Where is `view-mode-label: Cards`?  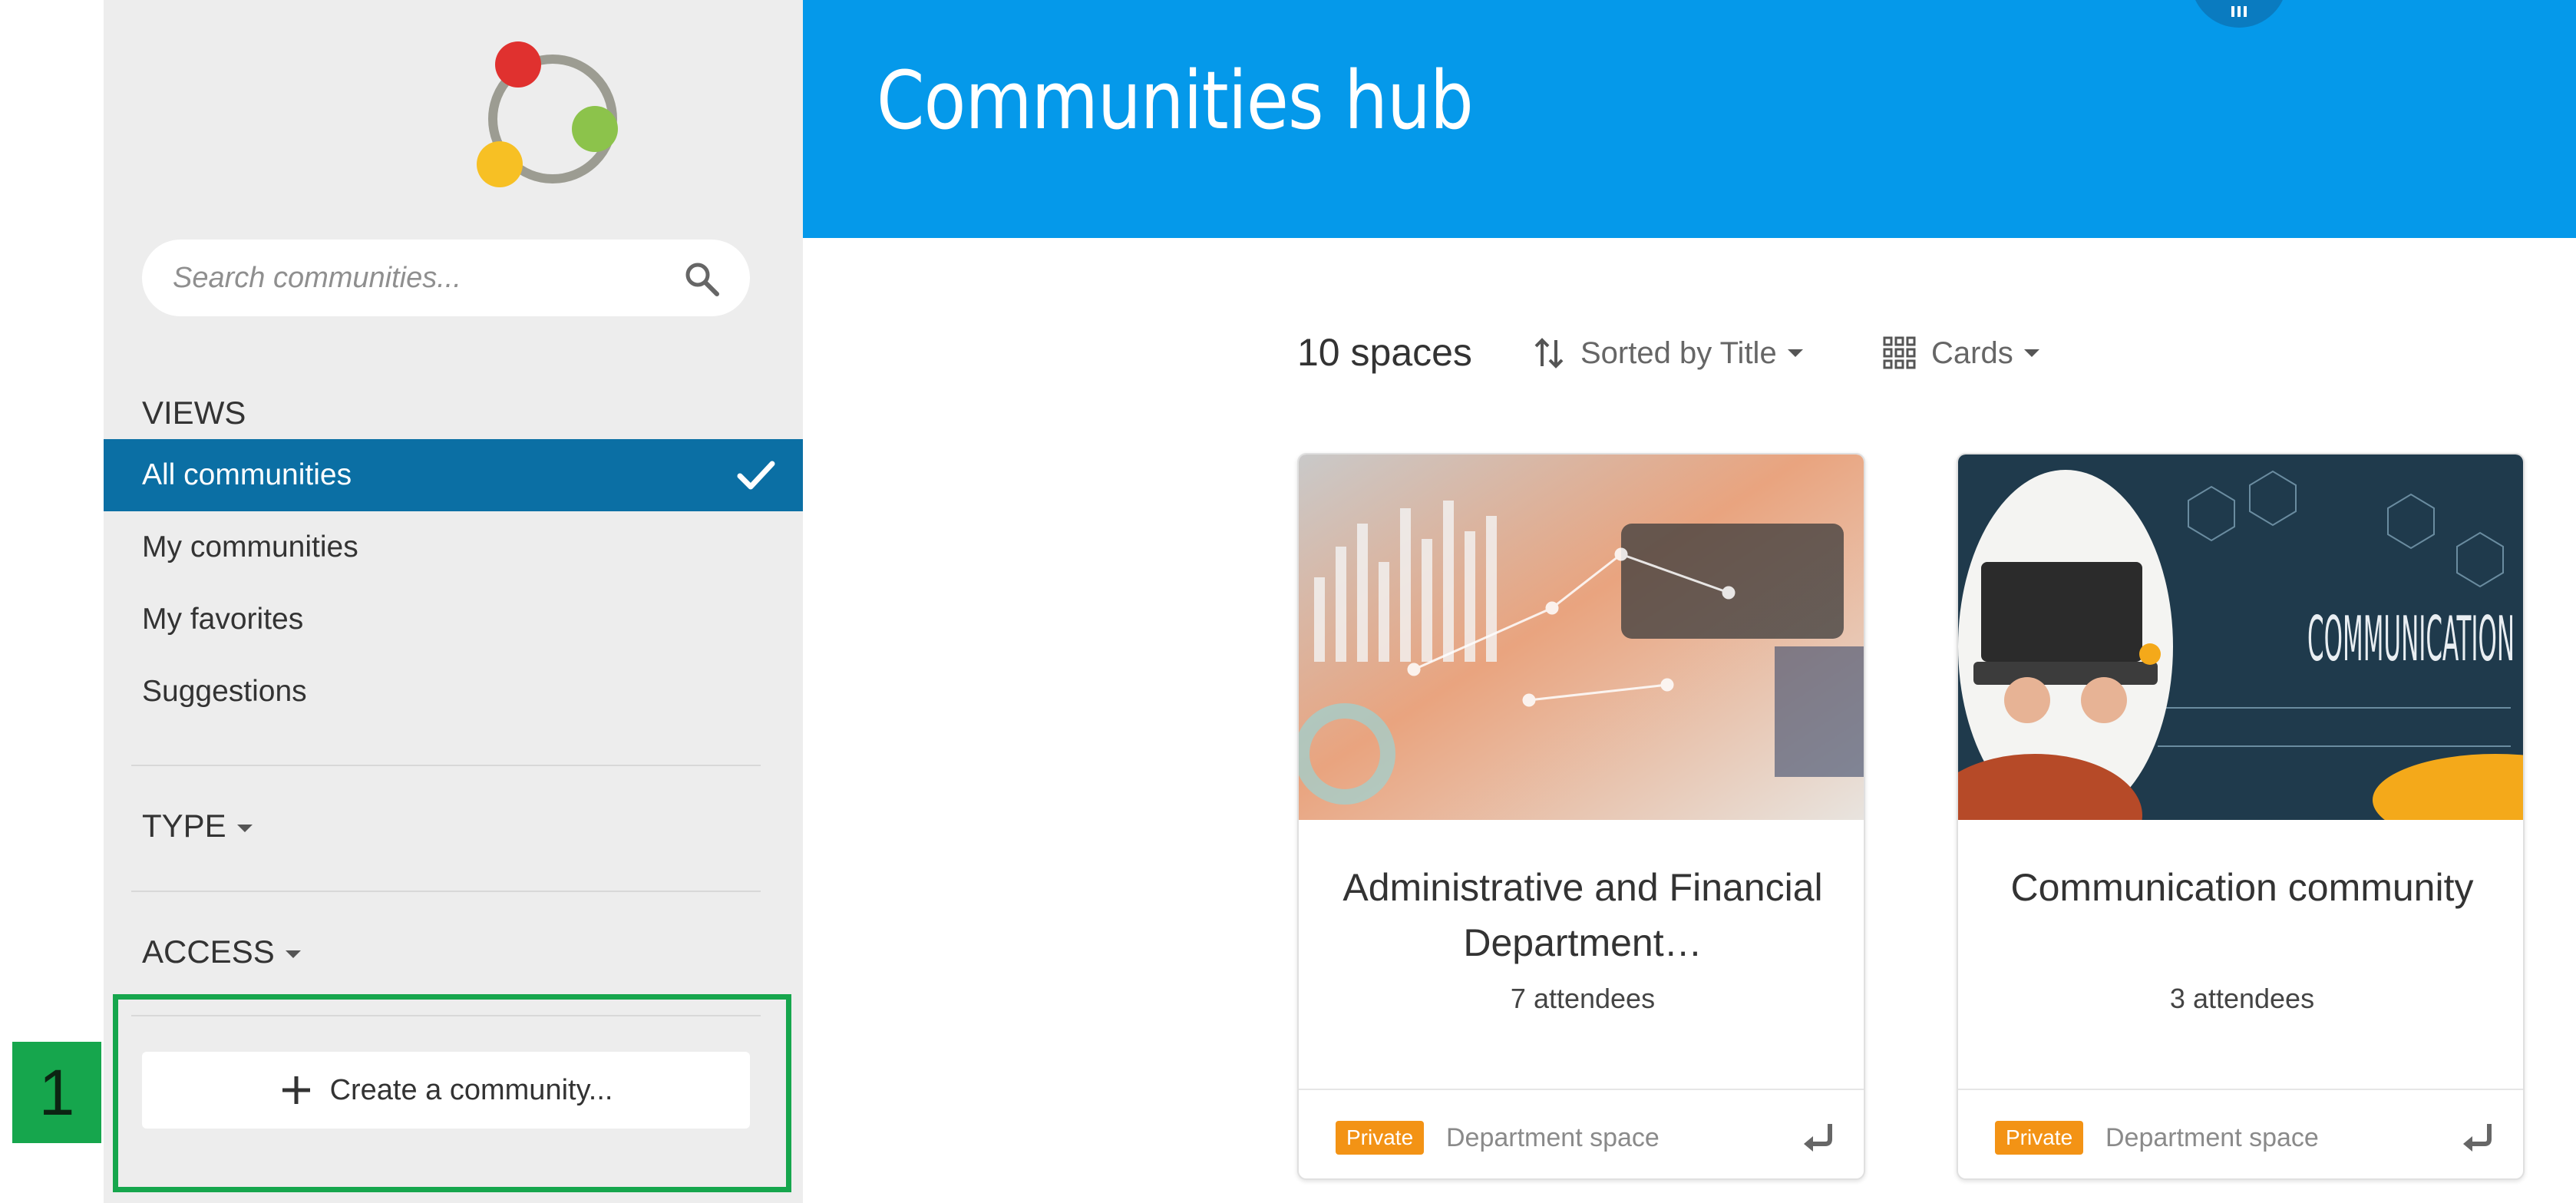
view-mode-label: Cards is located at coordinates (1972, 352).